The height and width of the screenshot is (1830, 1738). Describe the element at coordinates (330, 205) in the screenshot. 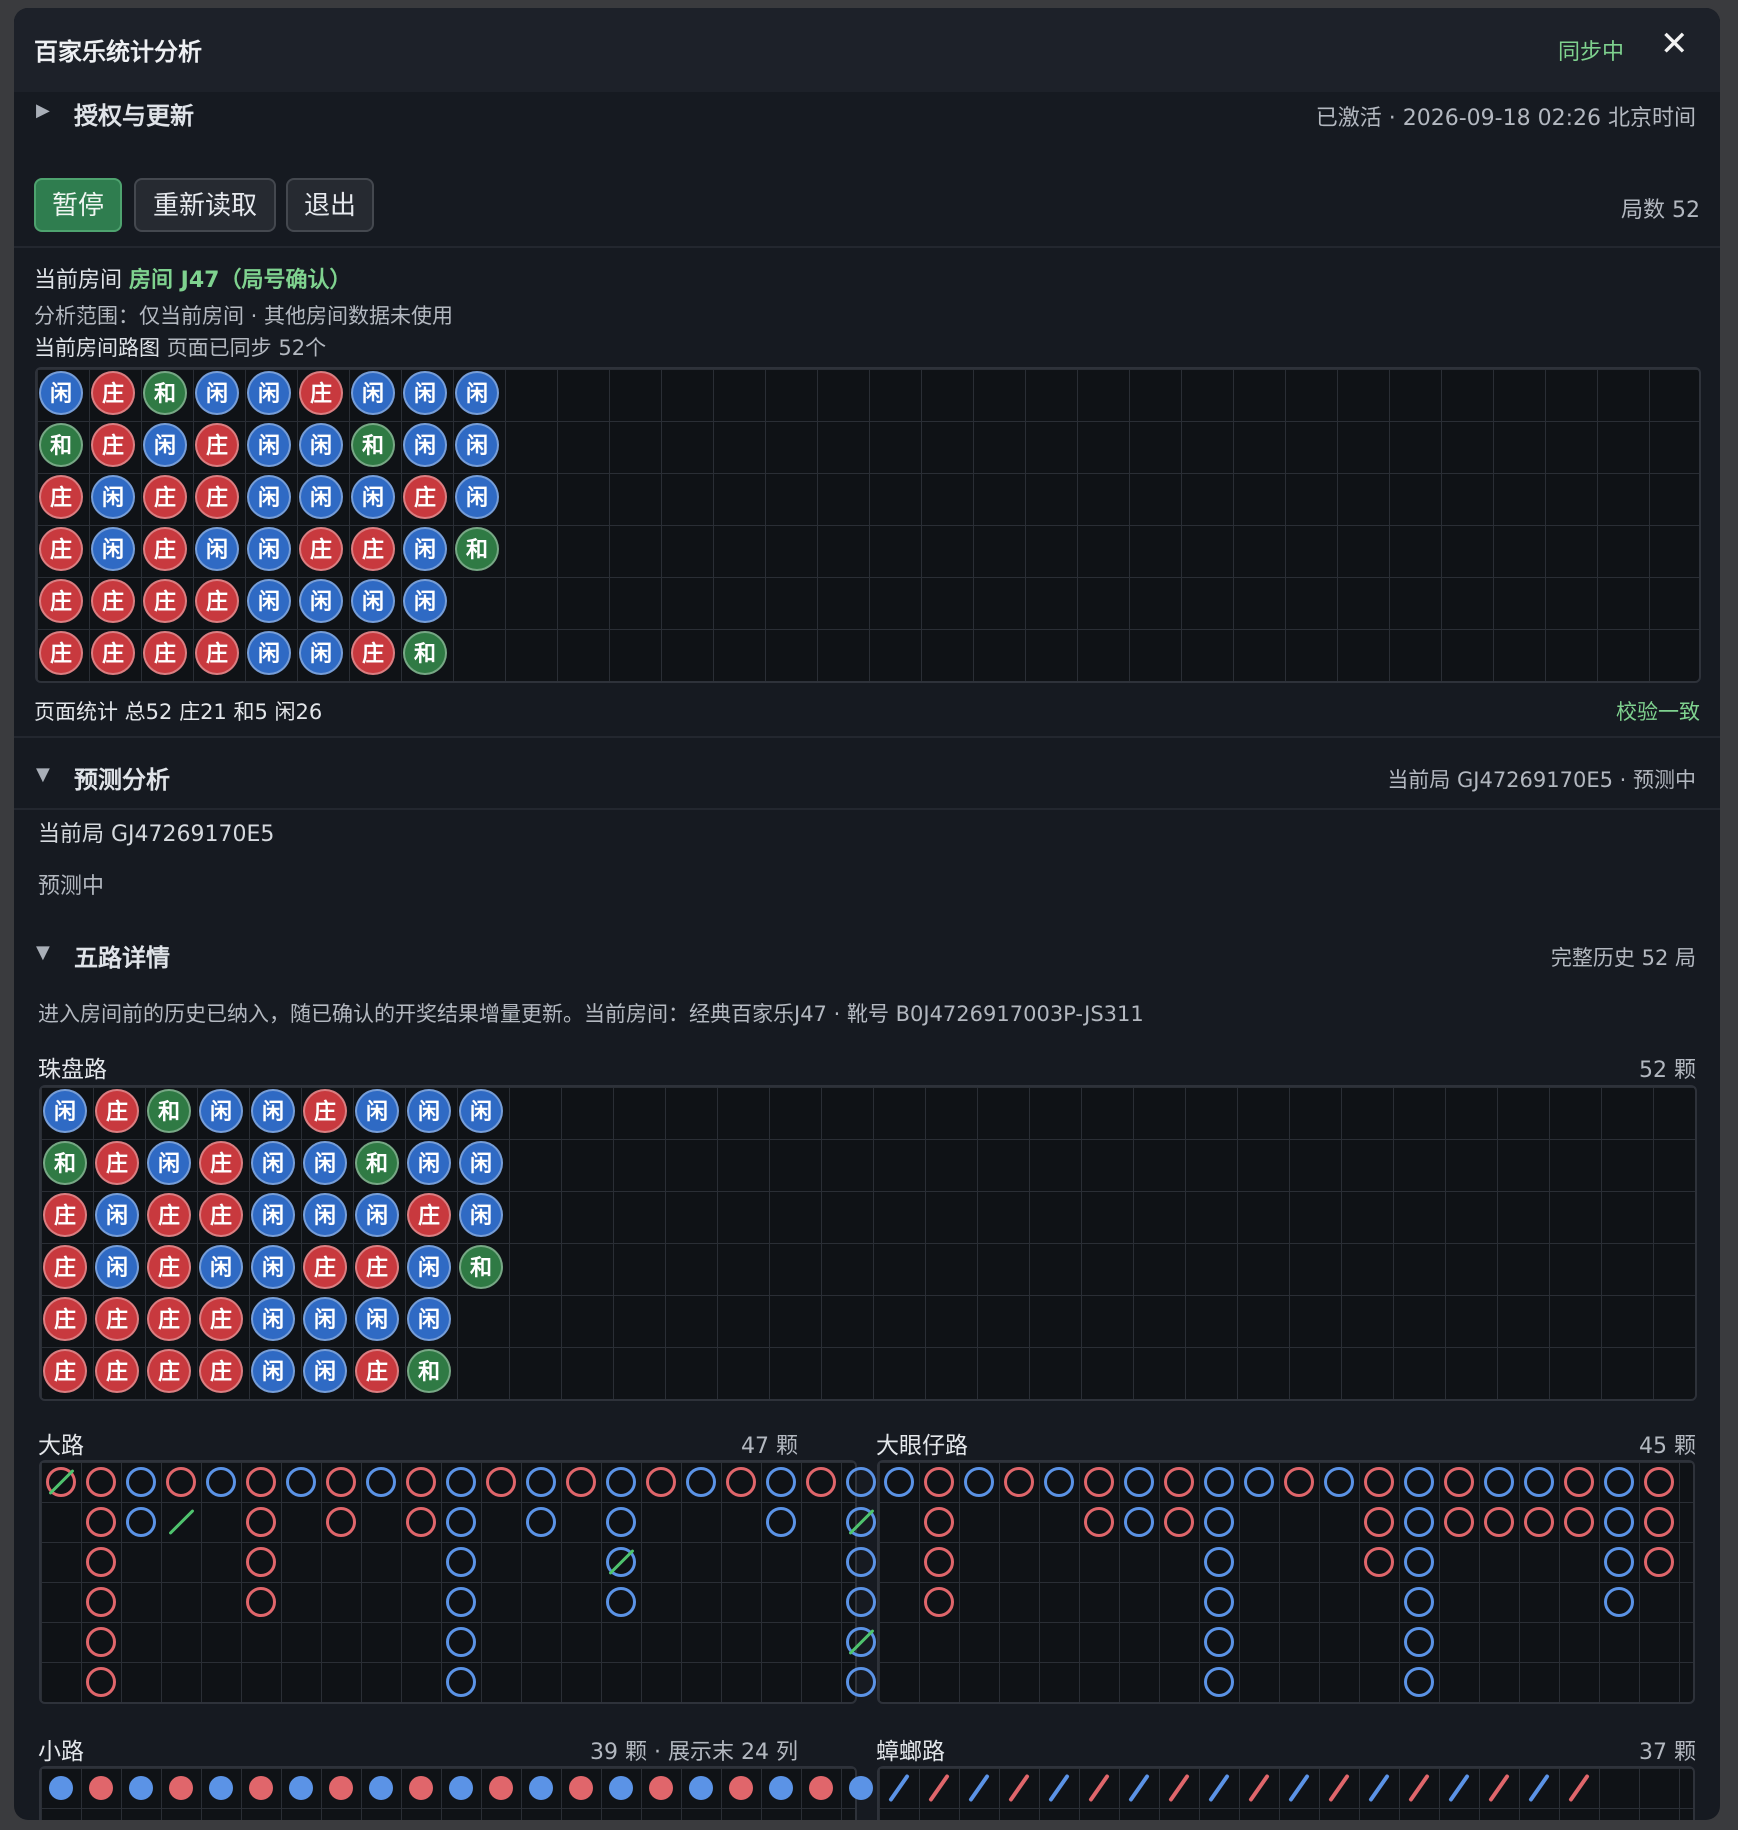

I see `exit-button: 退出` at that location.